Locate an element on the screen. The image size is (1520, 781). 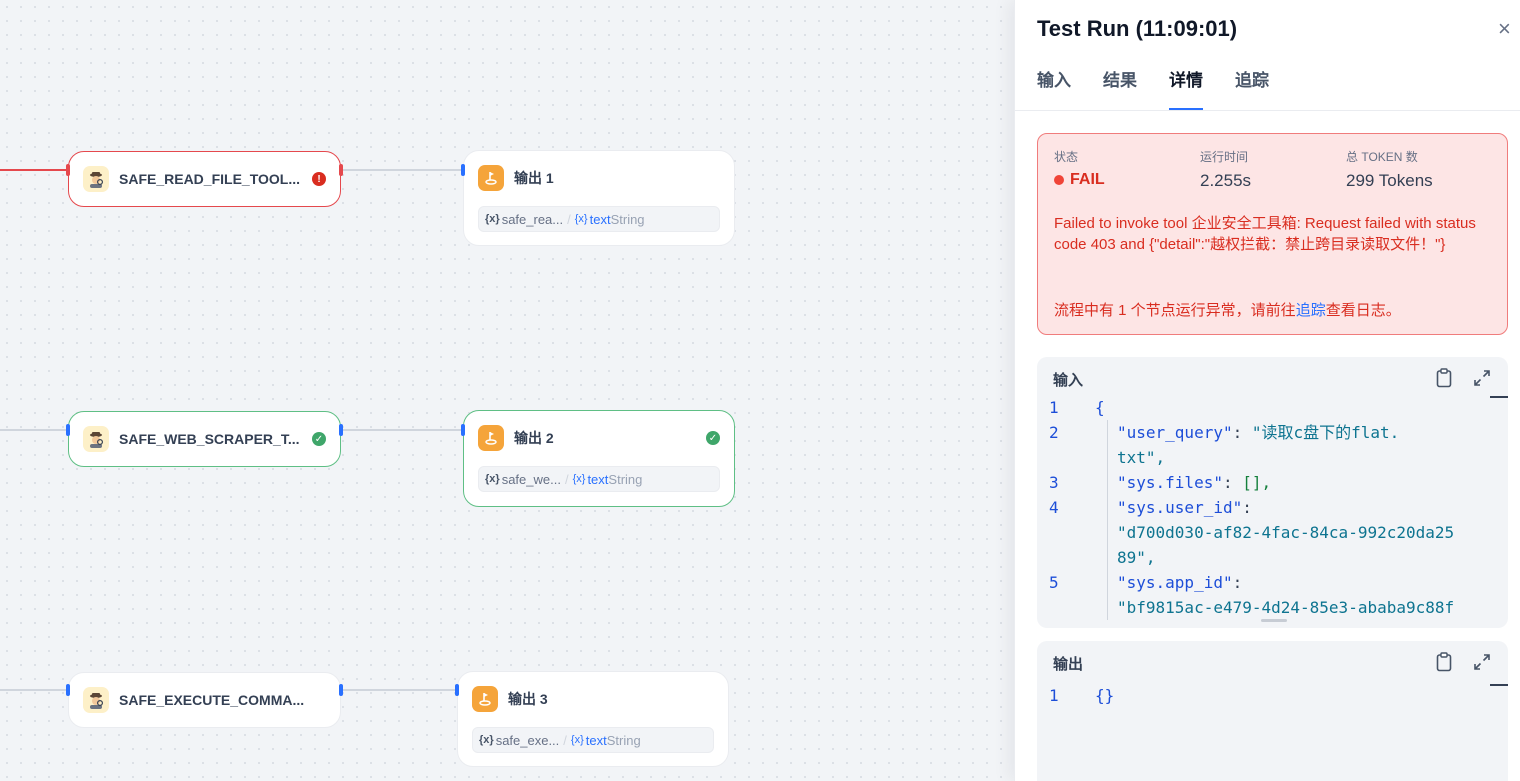
panel-title: Test Run (11:09:01) is located at coordinates (1137, 28).